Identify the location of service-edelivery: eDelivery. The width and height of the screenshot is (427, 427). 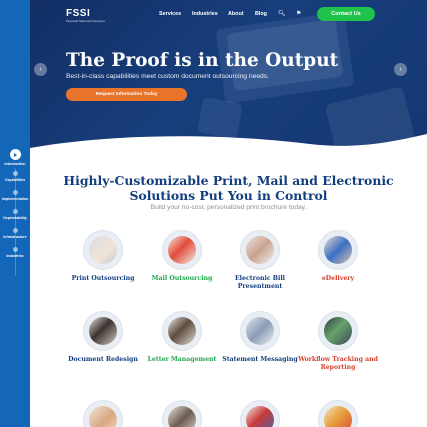
(338, 256).